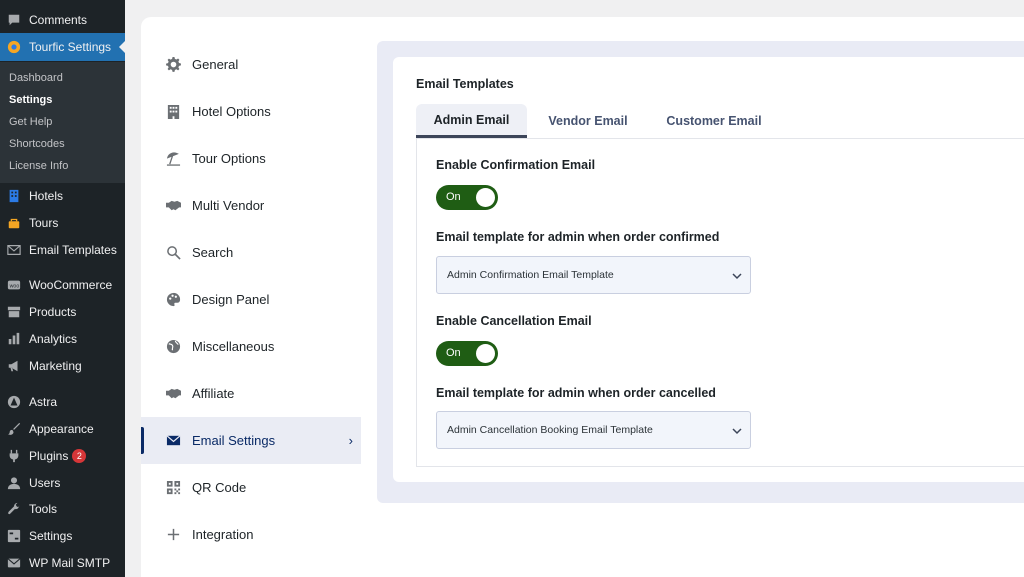 Image resolution: width=1024 pixels, height=577 pixels. What do you see at coordinates (30, 122) in the screenshot?
I see `wp-submenu-get-help: Get Help` at bounding box center [30, 122].